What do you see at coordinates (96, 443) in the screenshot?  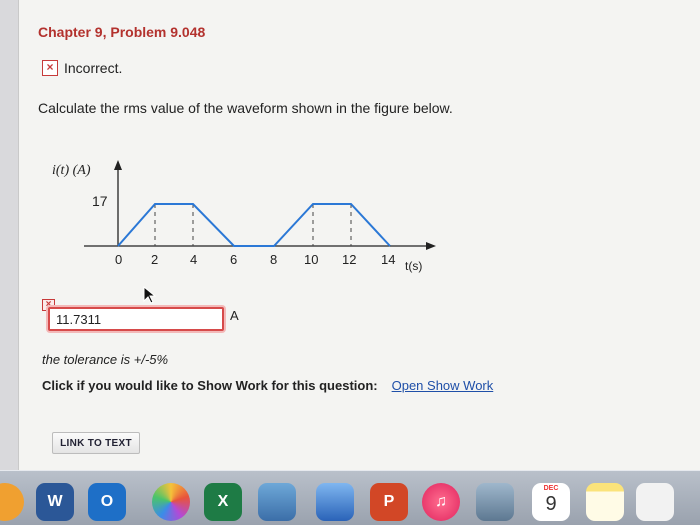 I see `link-to-text-button: LINK TO TEXT` at bounding box center [96, 443].